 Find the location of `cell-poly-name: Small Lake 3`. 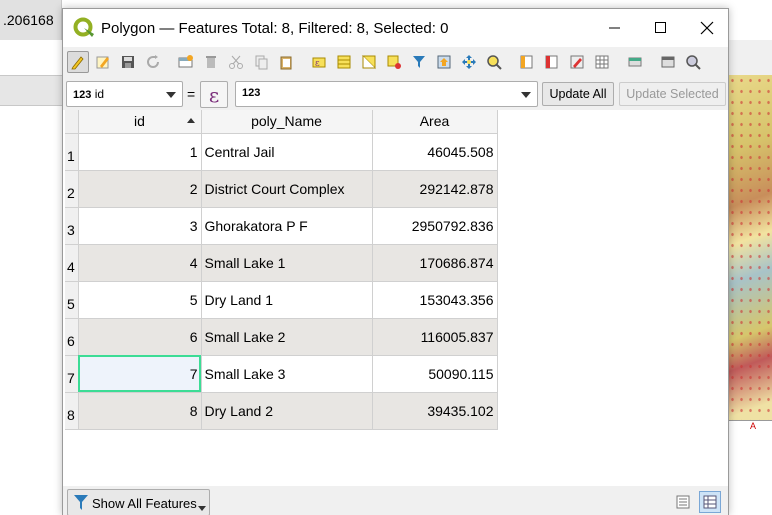

cell-poly-name: Small Lake 3 is located at coordinates (287, 374).